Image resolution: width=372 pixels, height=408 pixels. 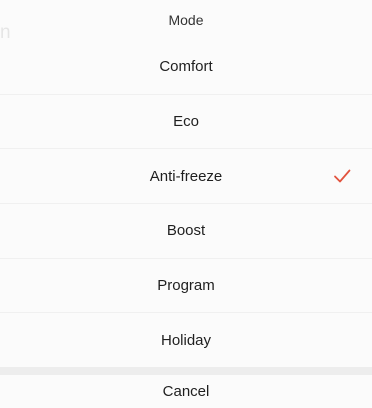 I want to click on option-holiday: Holiday, so click(x=186, y=339).